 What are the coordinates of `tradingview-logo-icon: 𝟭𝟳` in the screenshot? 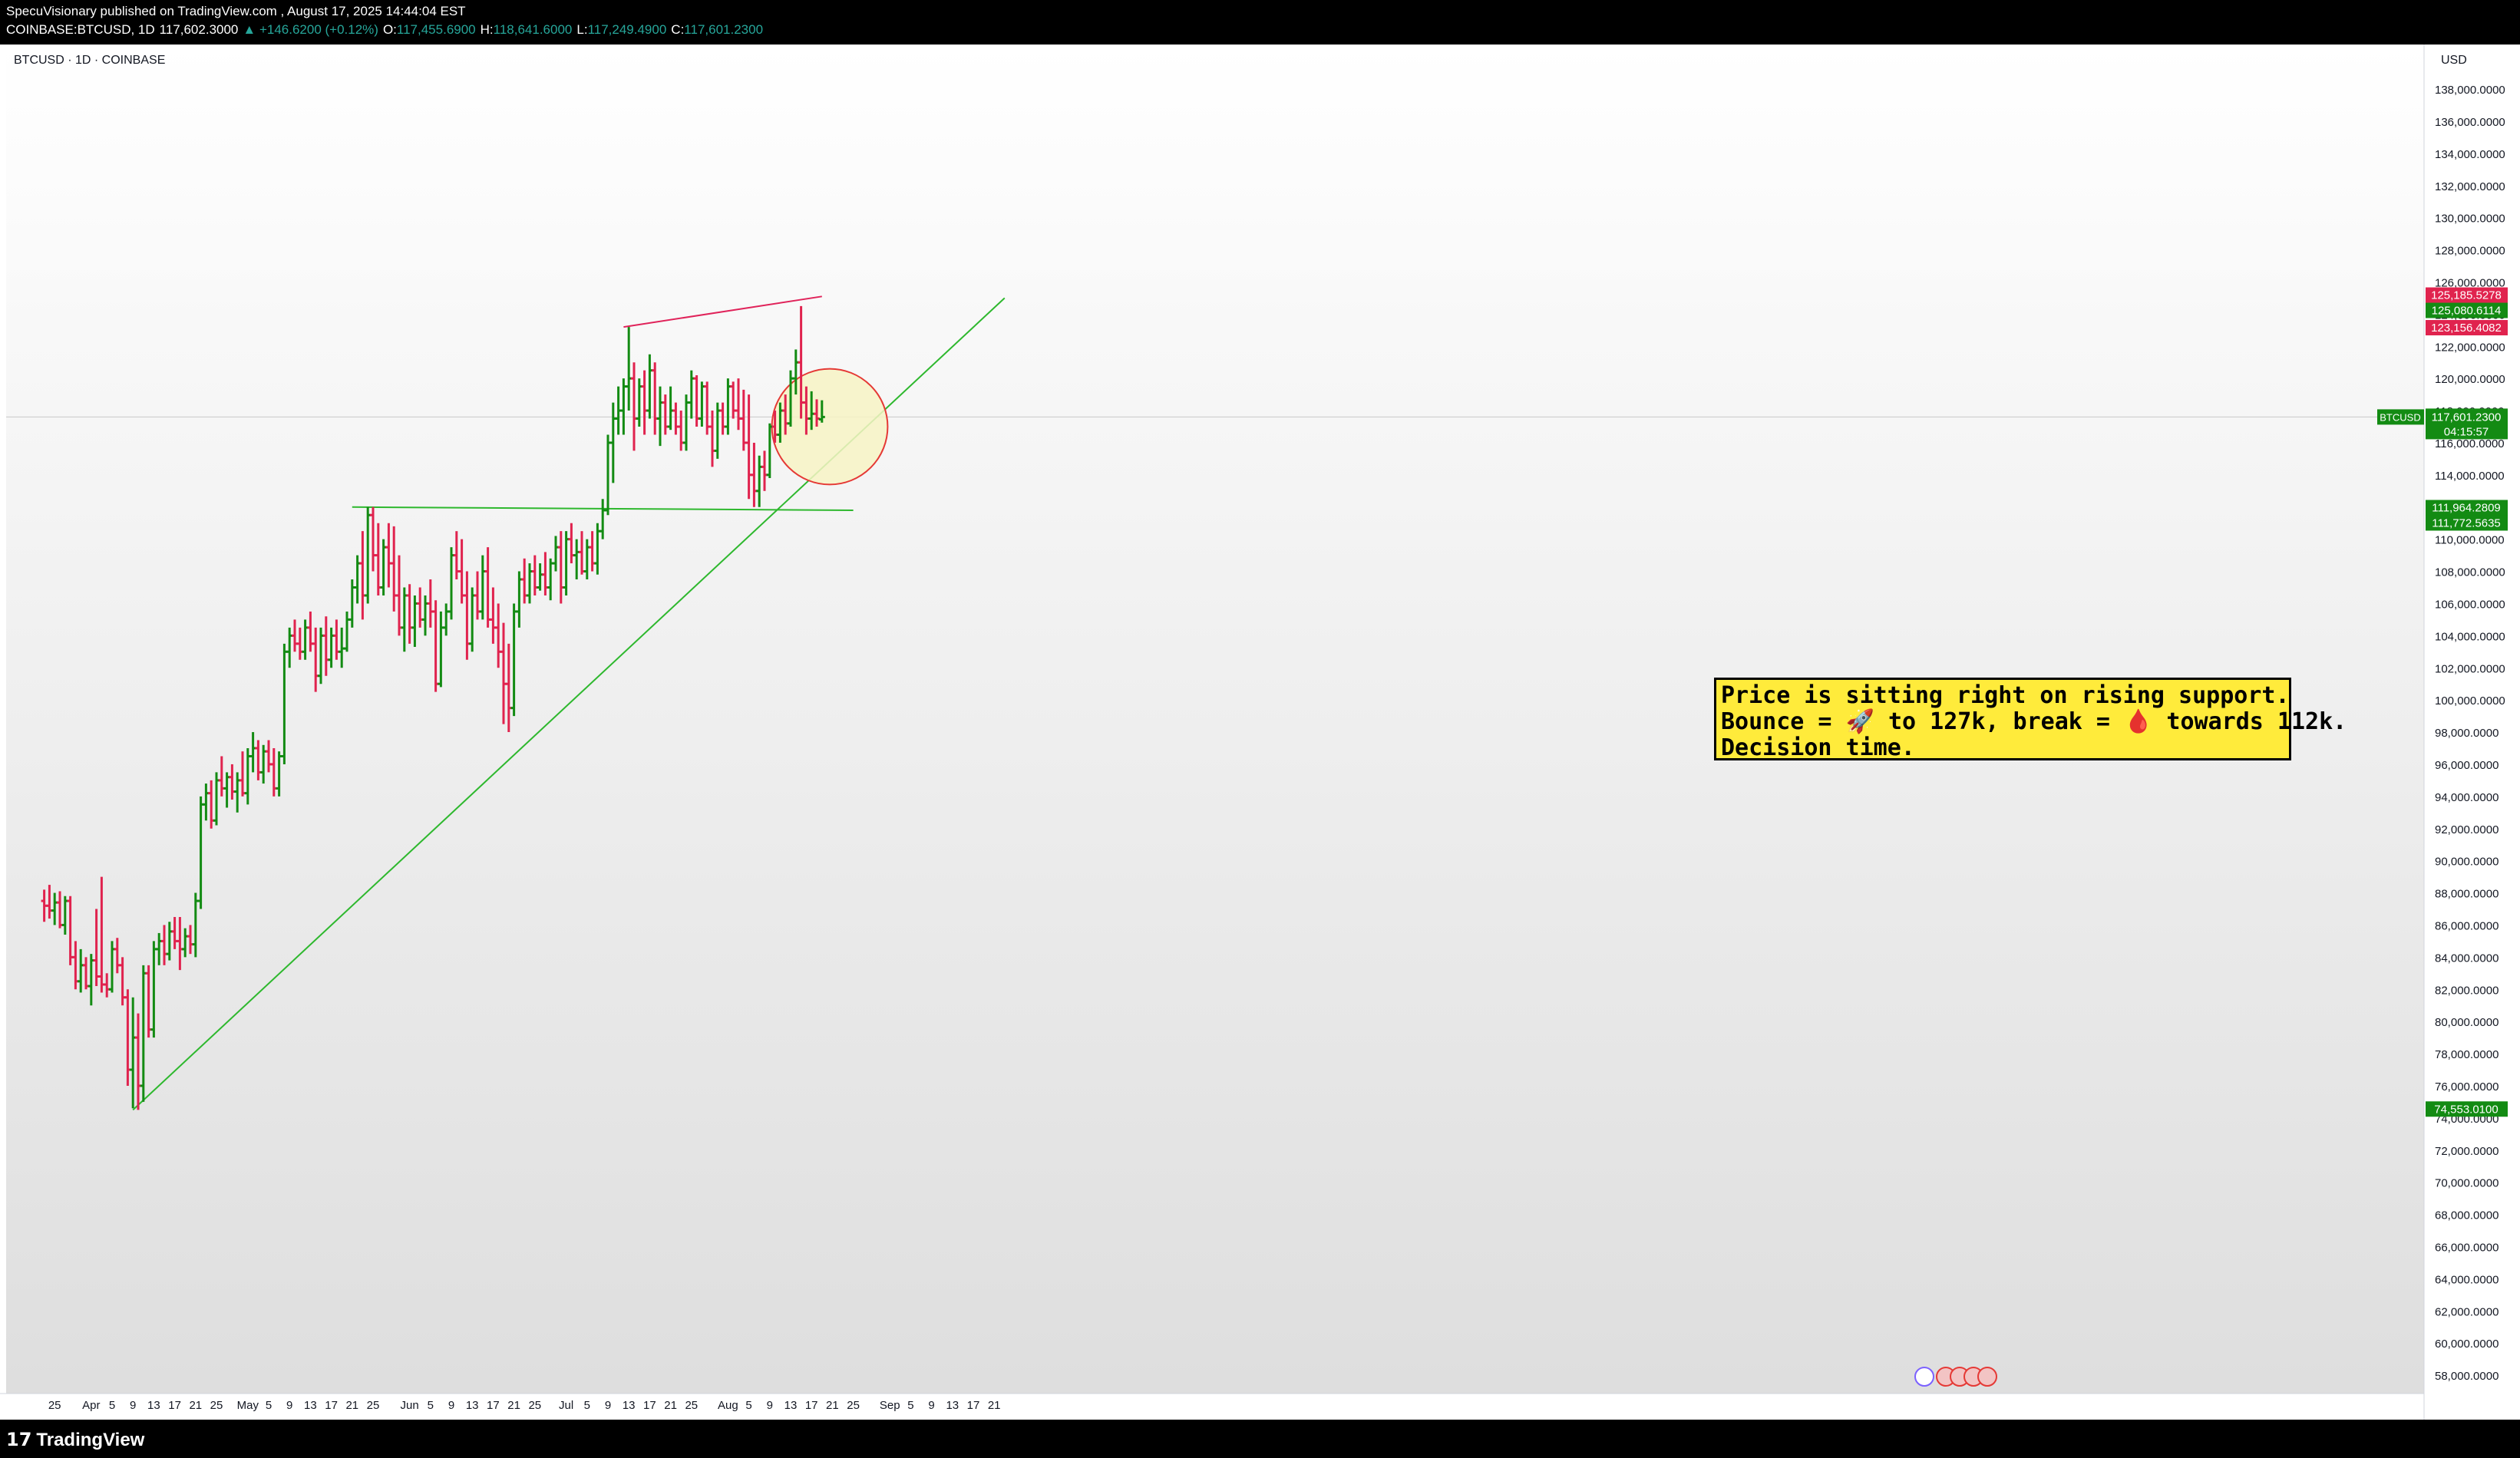 It's located at (19, 1440).